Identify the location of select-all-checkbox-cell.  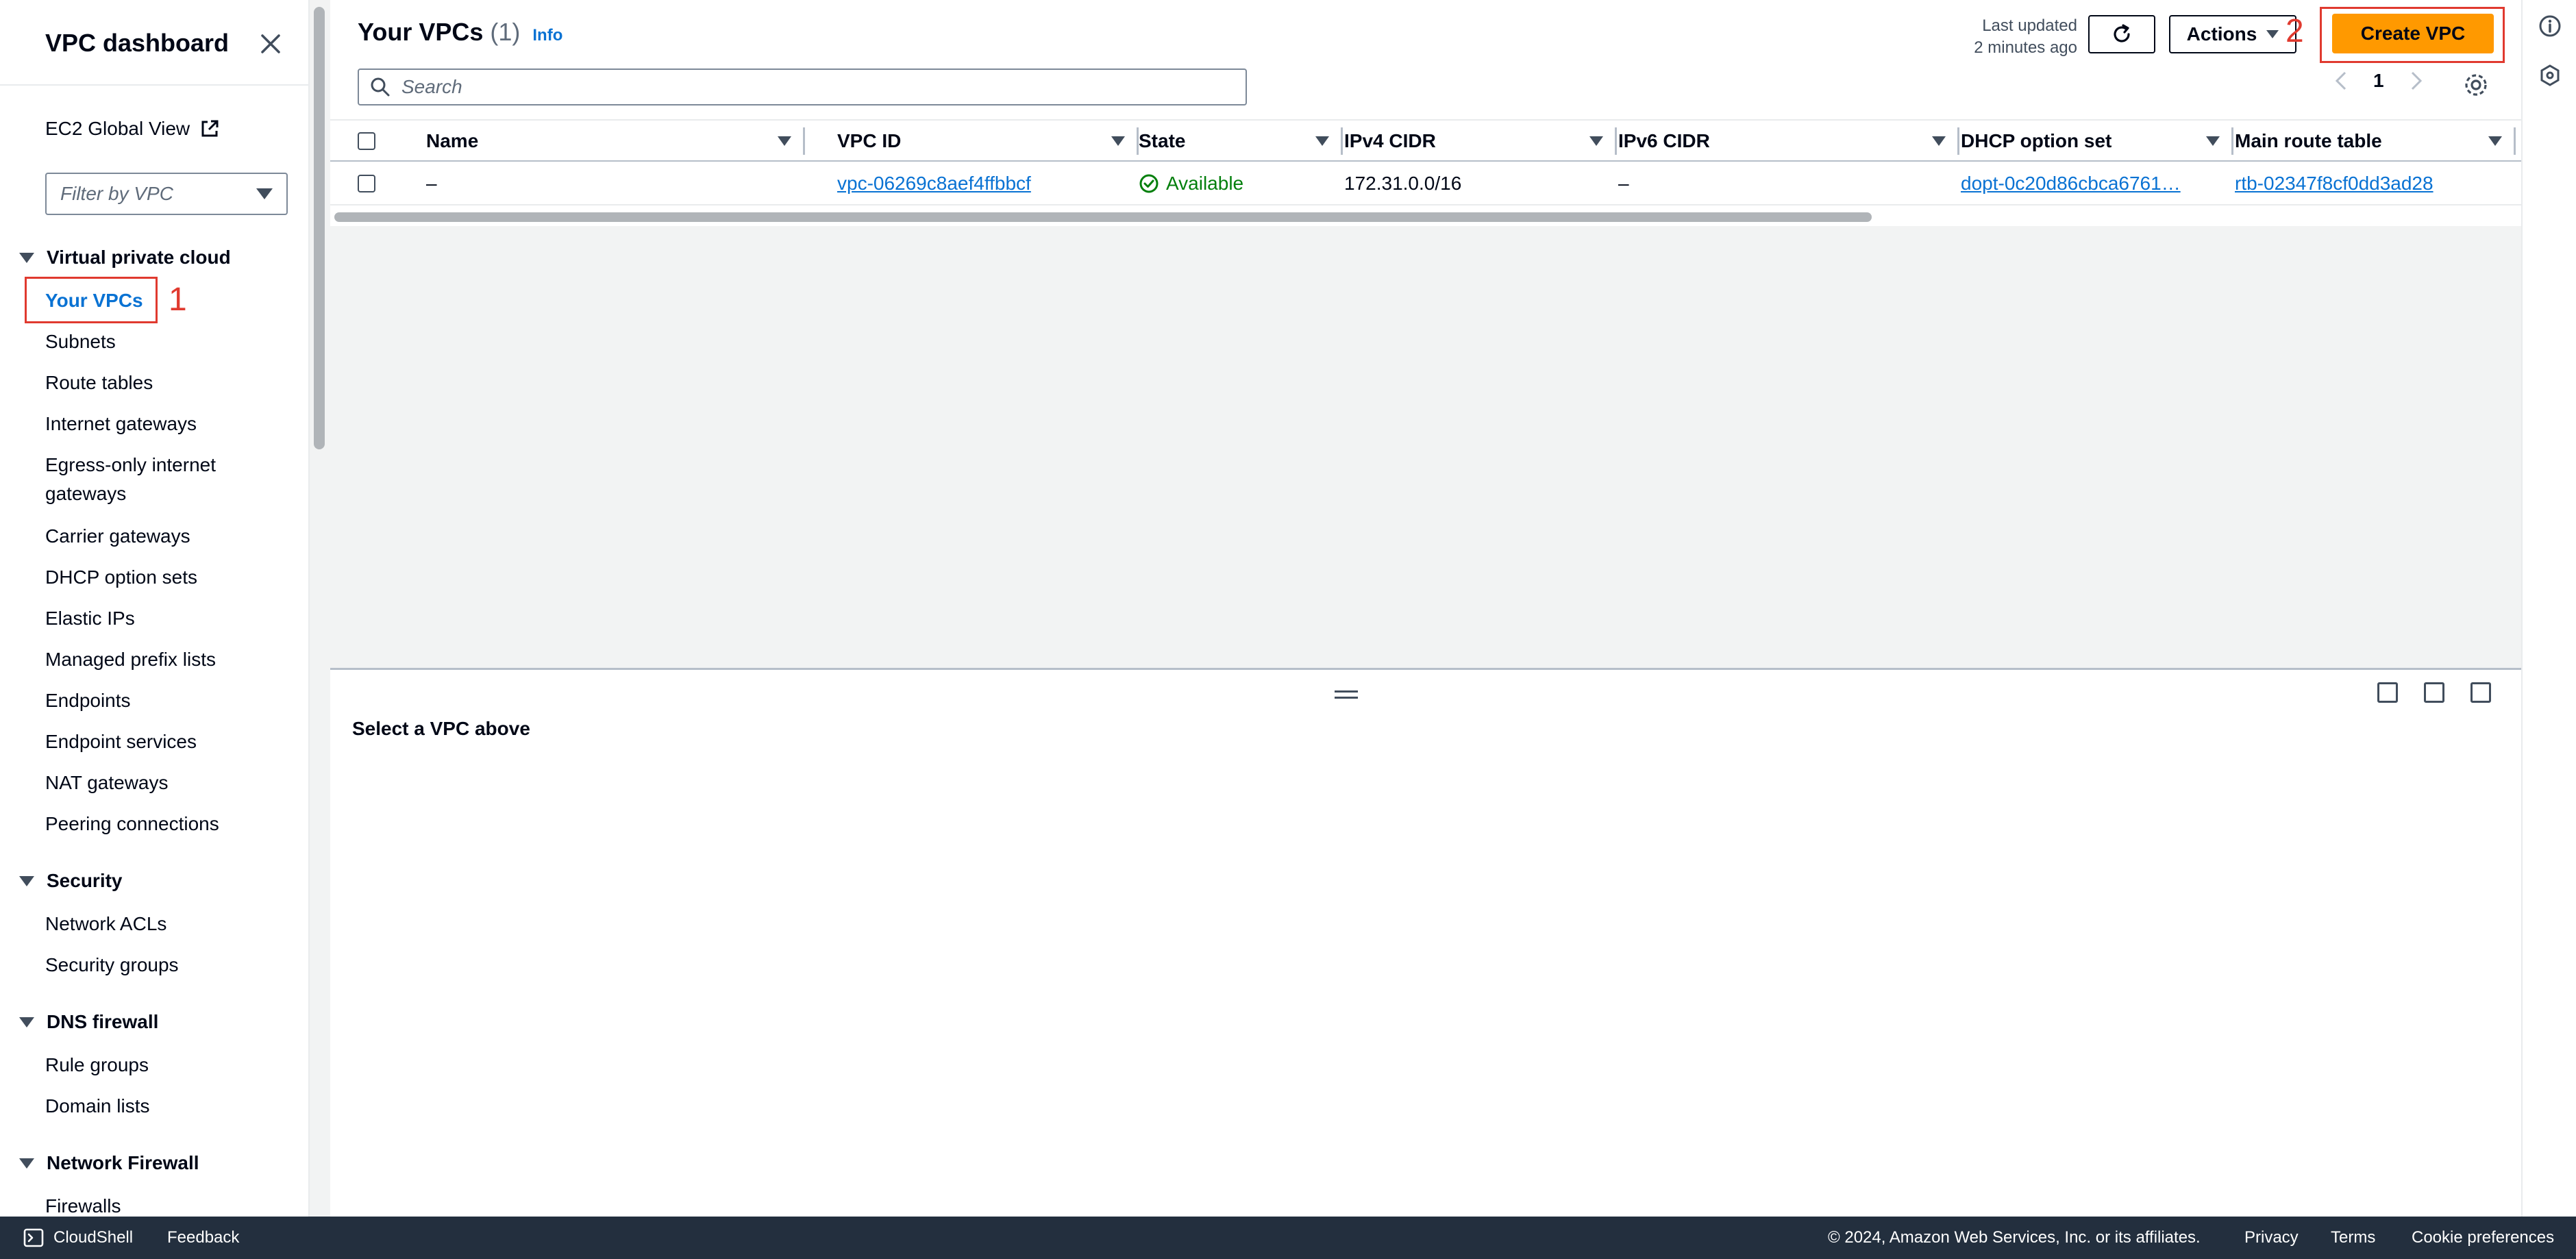
(366, 141).